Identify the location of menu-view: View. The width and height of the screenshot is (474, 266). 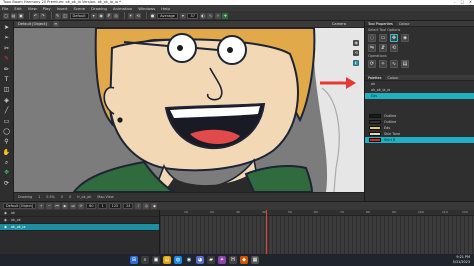
(32, 8).